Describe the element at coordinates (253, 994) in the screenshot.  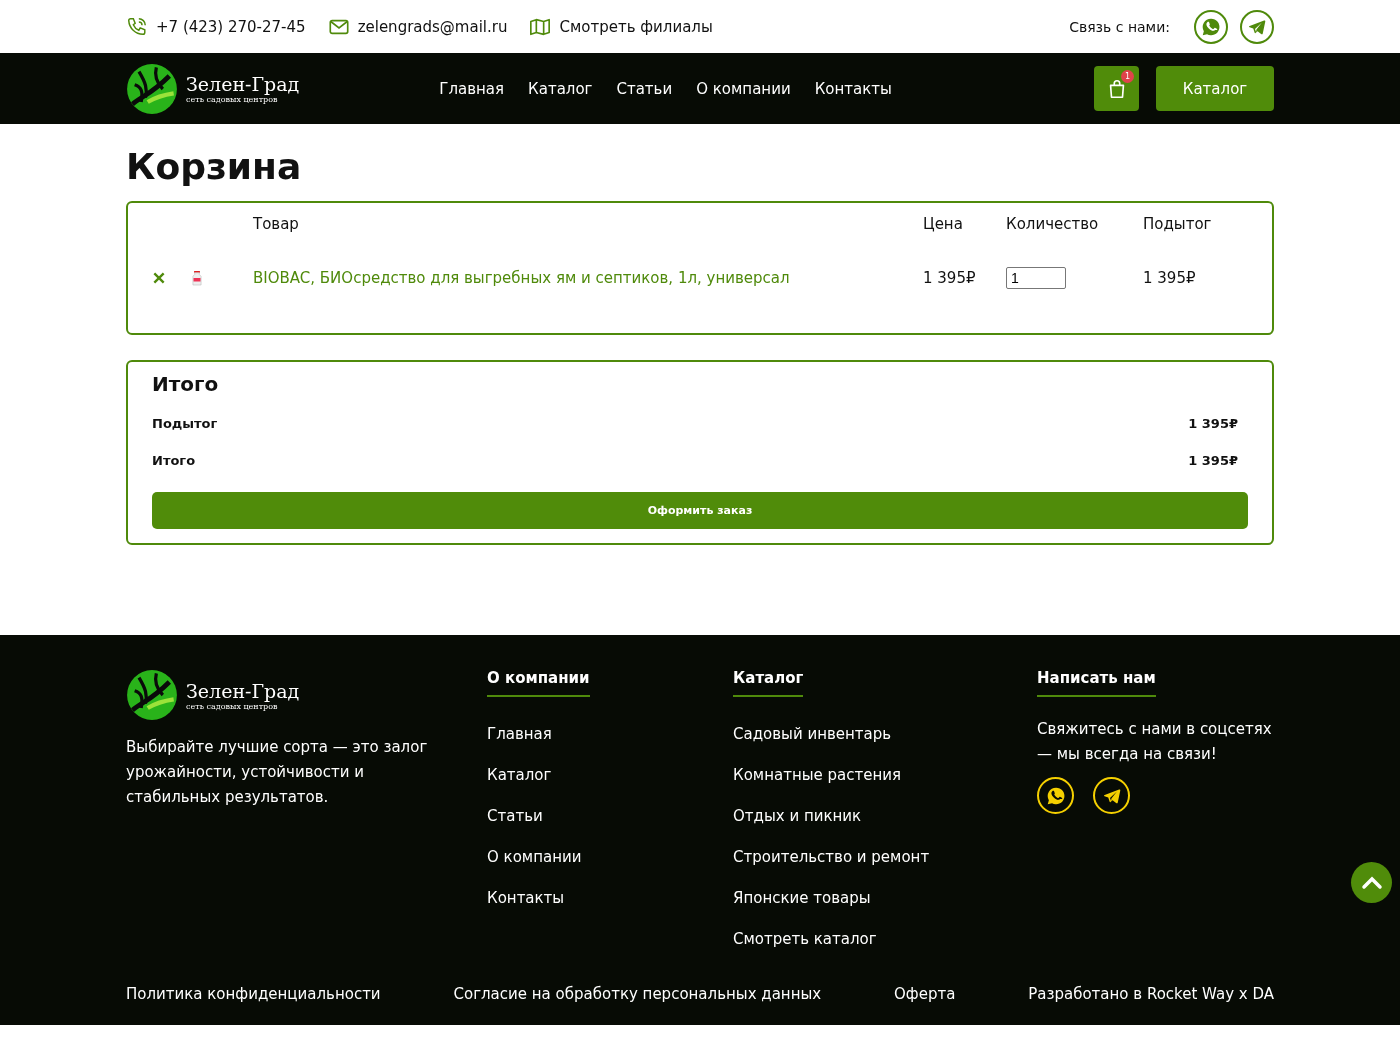
I see `footer-bottom-link: Политика конфиденциальности` at that location.